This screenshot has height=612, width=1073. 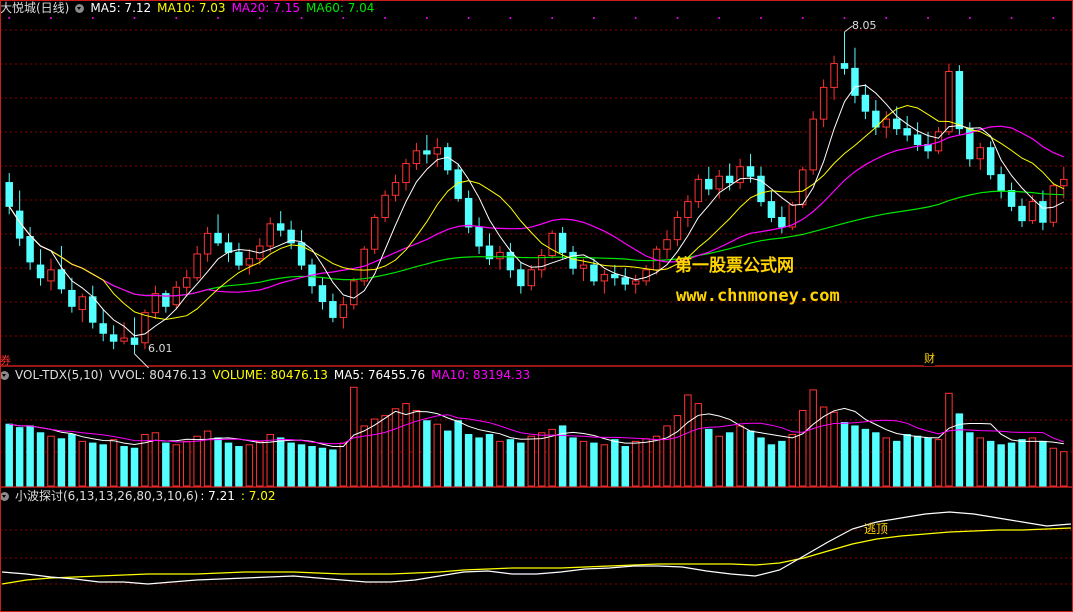 What do you see at coordinates (5, 360) in the screenshot?
I see `margin-marker: 券` at bounding box center [5, 360].